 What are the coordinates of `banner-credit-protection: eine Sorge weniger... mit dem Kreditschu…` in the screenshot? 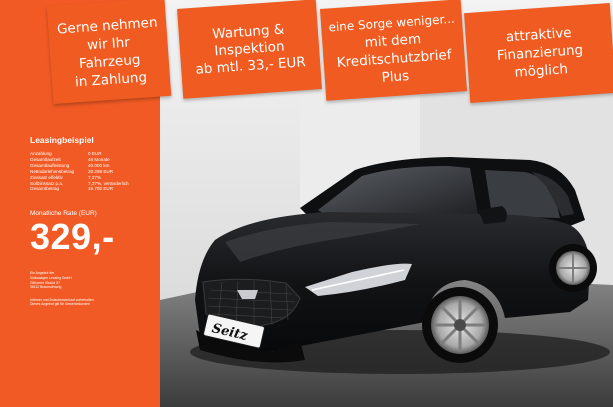 It's located at (393, 50).